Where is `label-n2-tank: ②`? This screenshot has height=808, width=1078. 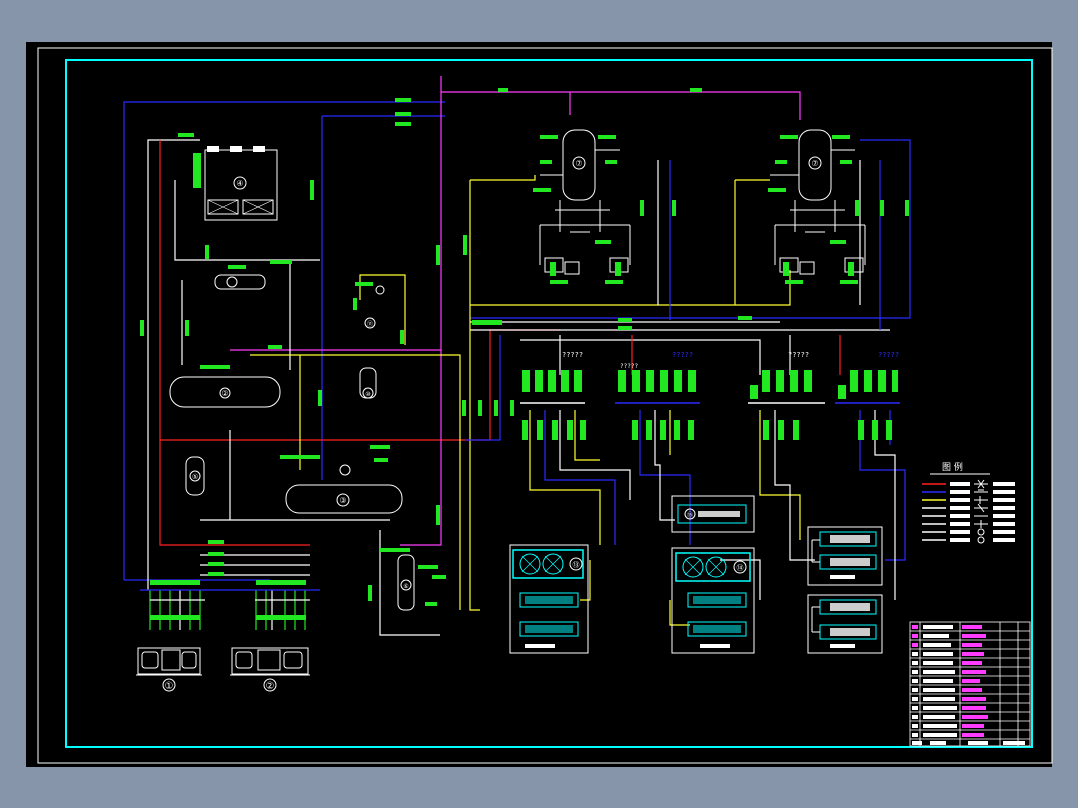 label-n2-tank: ② is located at coordinates (224, 393).